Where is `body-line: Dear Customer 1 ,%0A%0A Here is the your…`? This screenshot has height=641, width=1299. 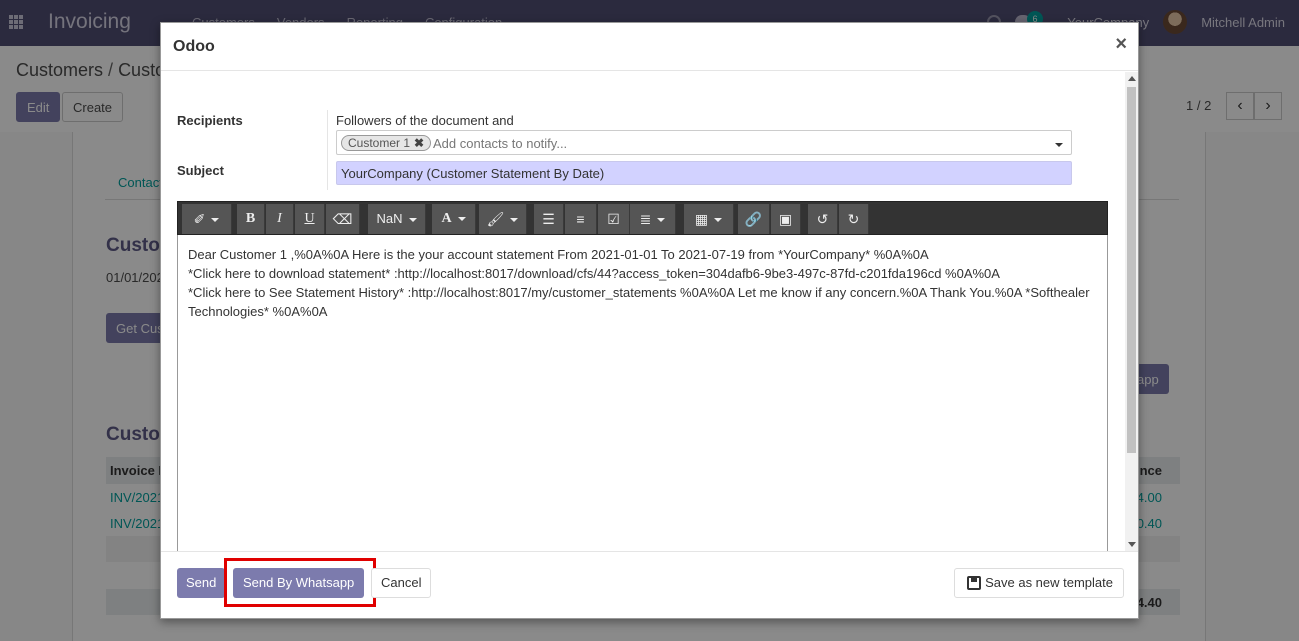 body-line: Dear Customer 1 ,%0A%0A Here is the your… is located at coordinates (558, 254).